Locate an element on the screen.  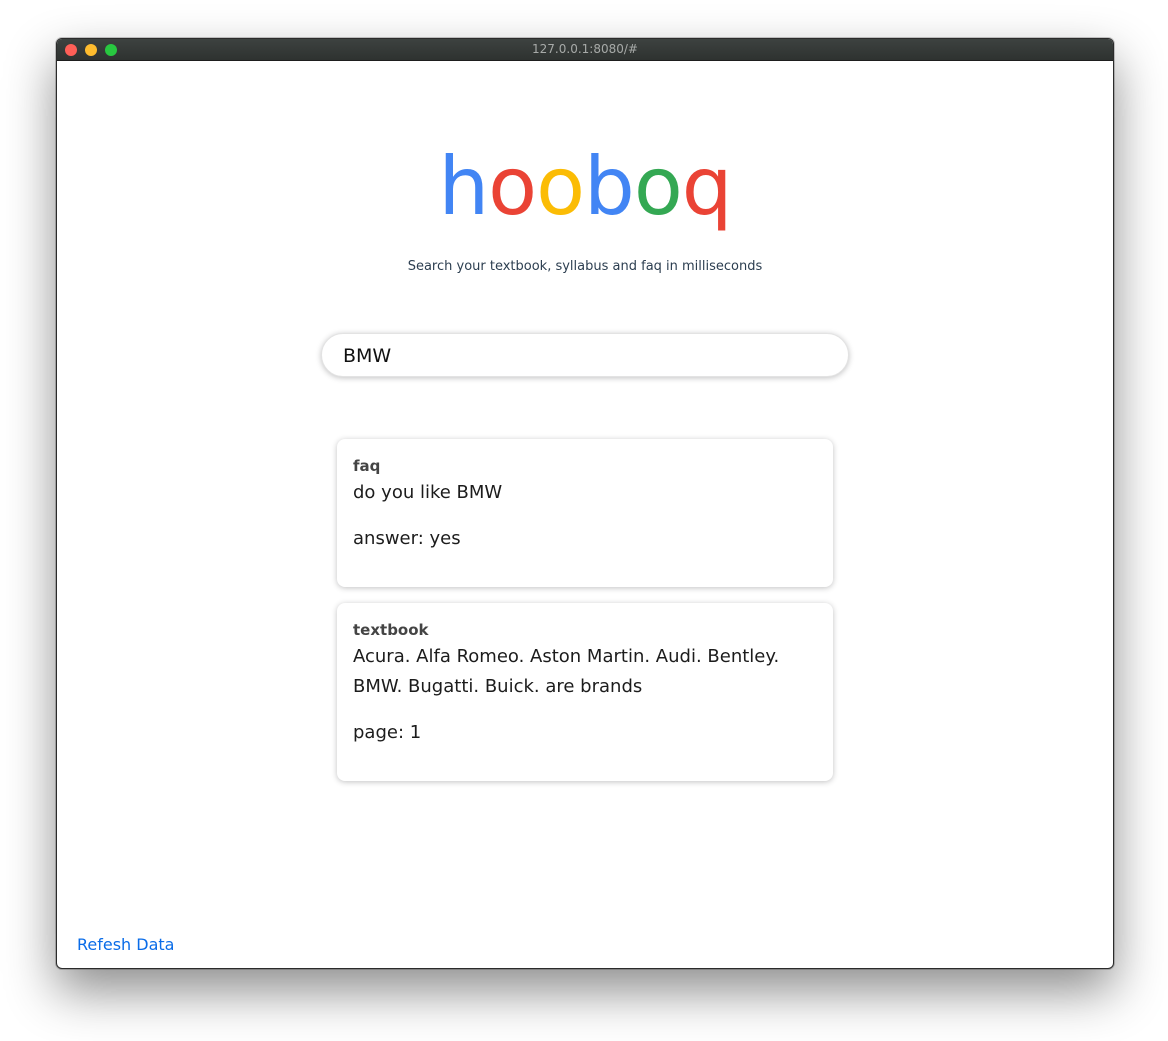
result-category: faq is located at coordinates (367, 466).